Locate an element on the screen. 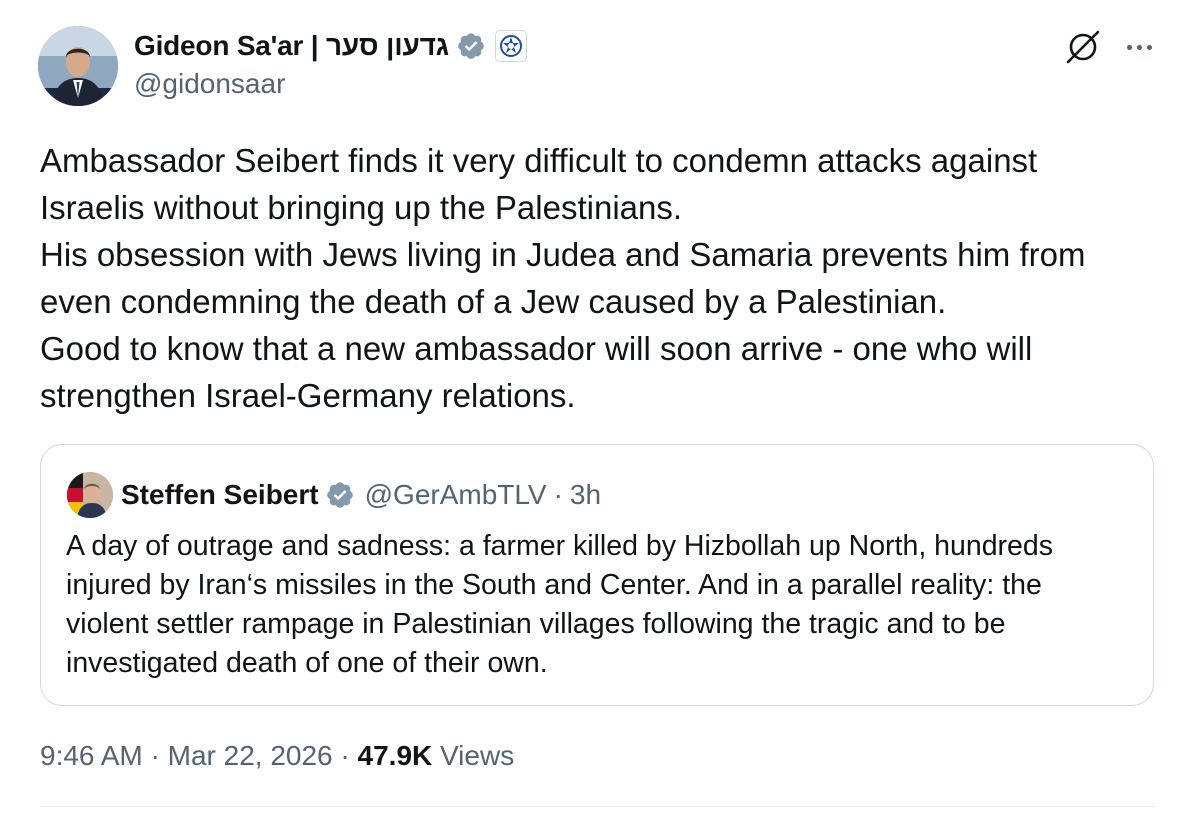 The image size is (1199, 819). quoted-avatar-image is located at coordinates (90, 495).